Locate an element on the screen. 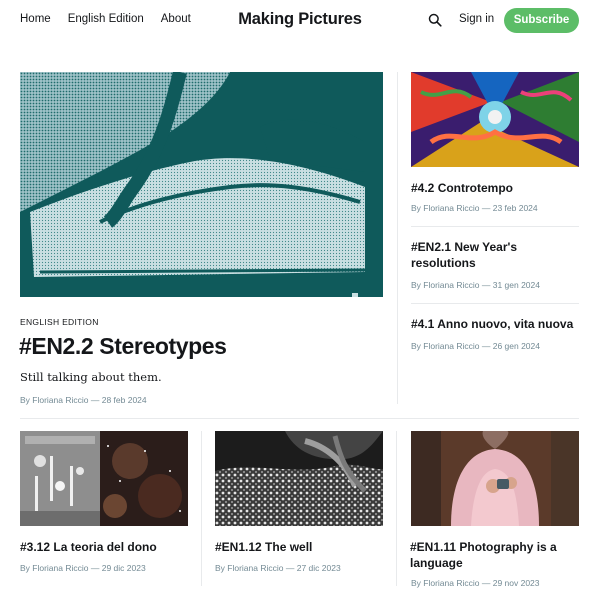  card-title-2: #EN1.12 The well is located at coordinates (300, 547).